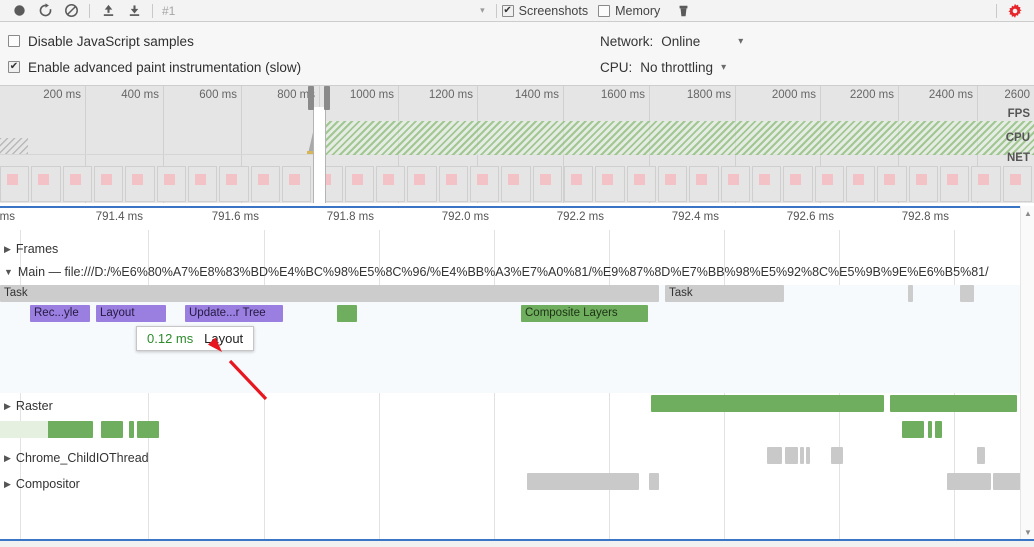 The image size is (1034, 547). What do you see at coordinates (507, 10) in the screenshot?
I see `screenshots-checkbox-box: ✔` at bounding box center [507, 10].